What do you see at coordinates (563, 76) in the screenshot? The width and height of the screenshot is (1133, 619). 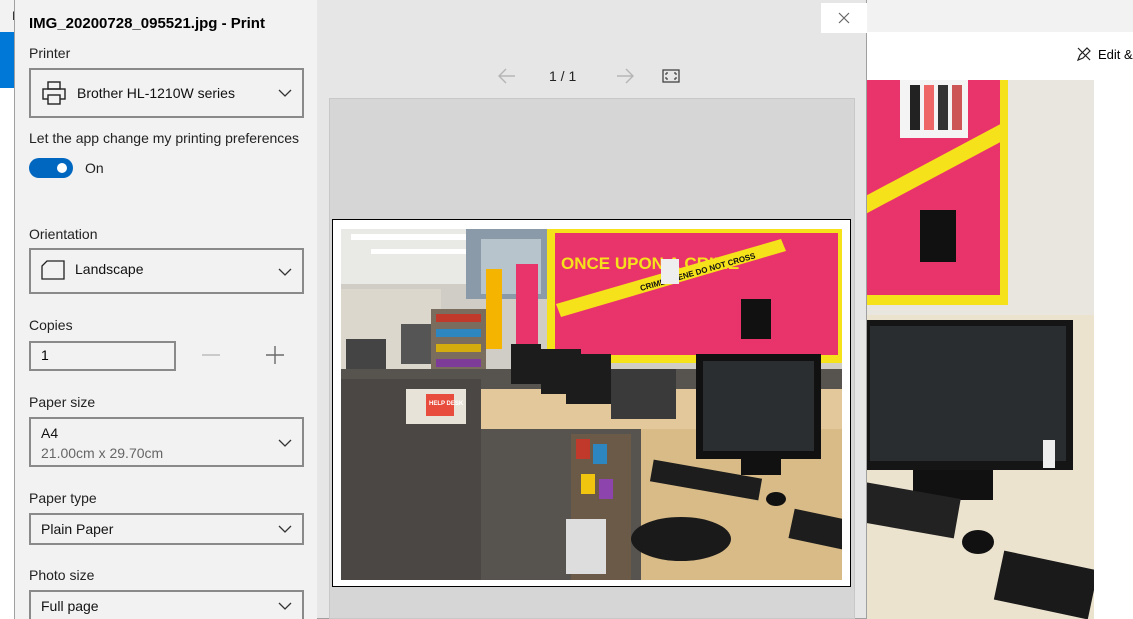 I see `page-indicator: 1 / 1` at bounding box center [563, 76].